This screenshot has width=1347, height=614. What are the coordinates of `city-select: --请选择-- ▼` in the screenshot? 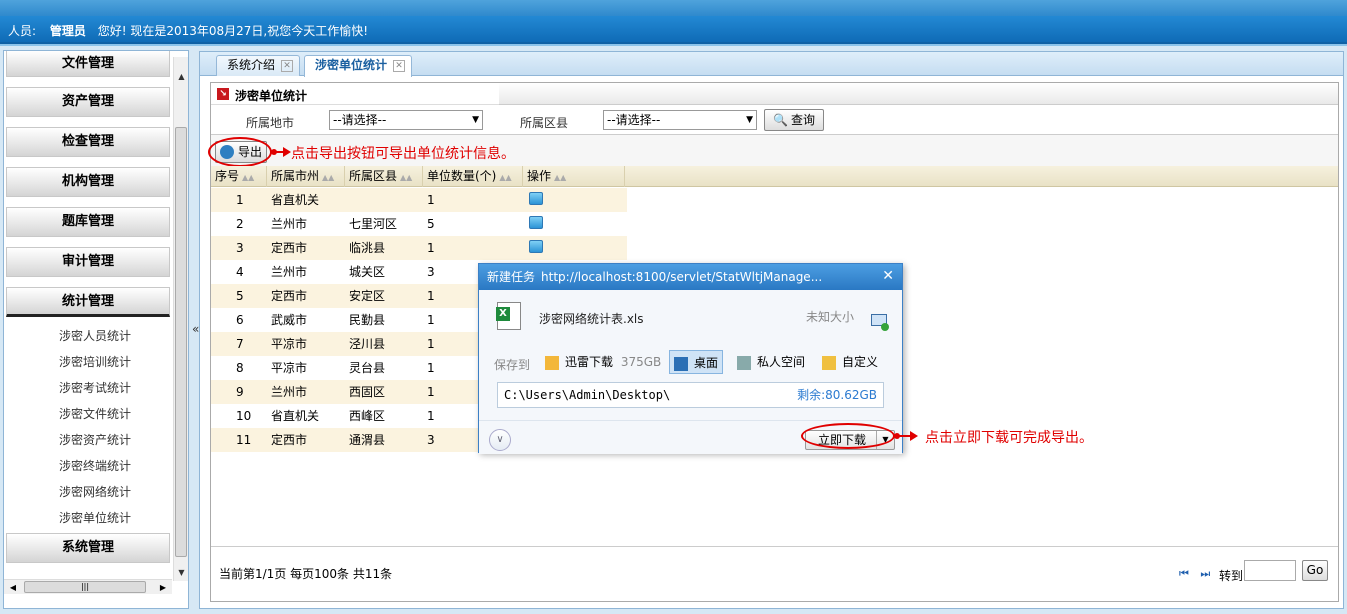 It's located at (406, 120).